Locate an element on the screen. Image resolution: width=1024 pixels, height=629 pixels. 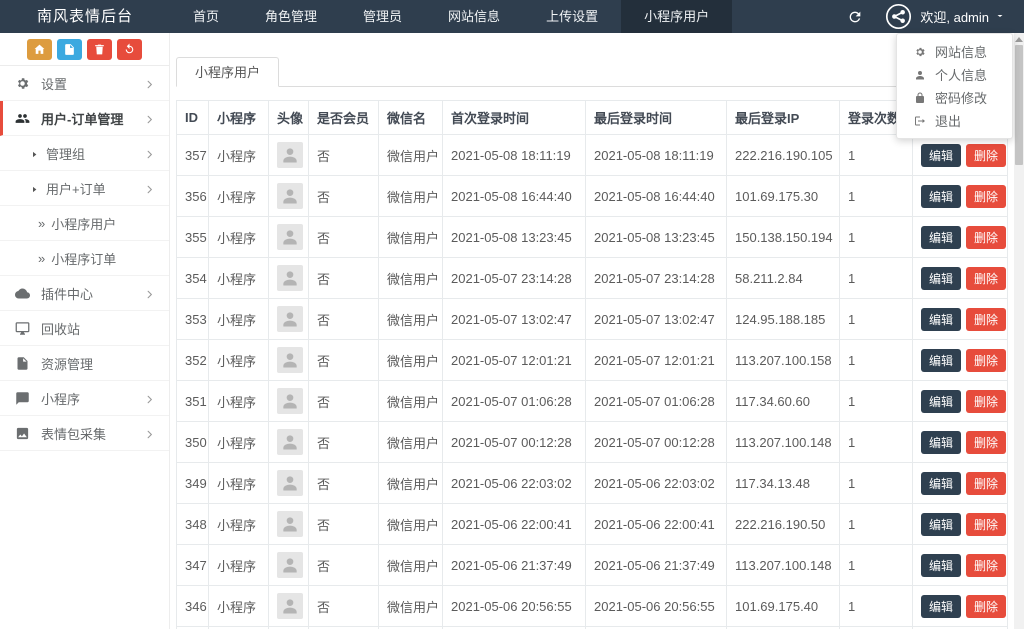
nav-item: 角色管理 is located at coordinates (291, 16).